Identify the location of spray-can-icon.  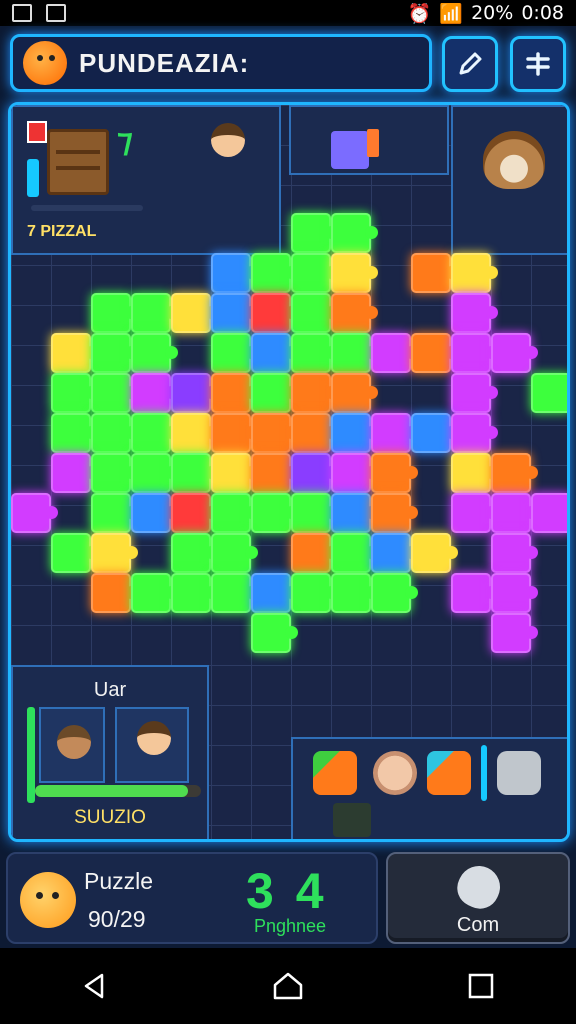
(519, 773).